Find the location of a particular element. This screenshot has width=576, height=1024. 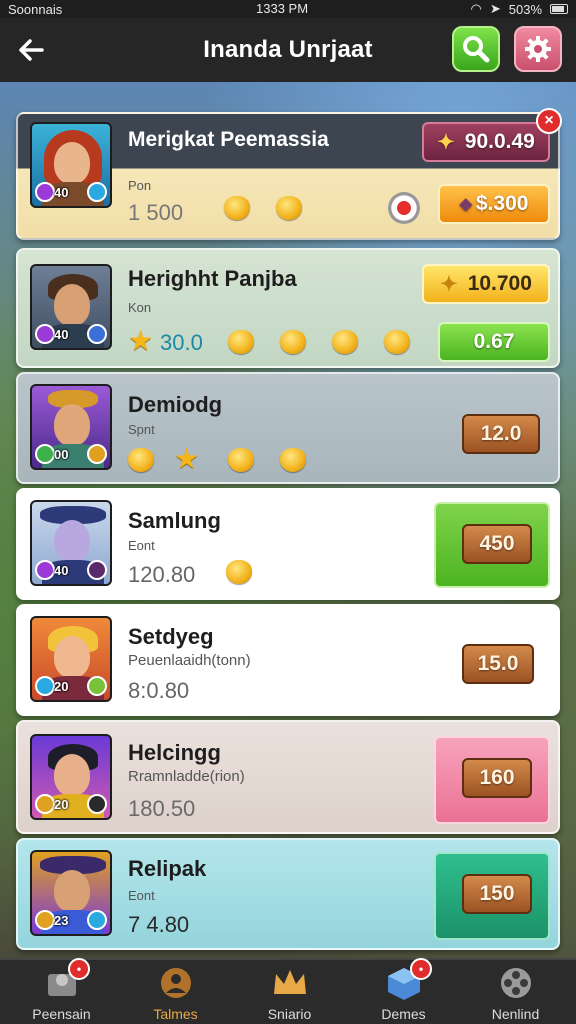

nav-item-sniario: Sniario is located at coordinates (289, 992).